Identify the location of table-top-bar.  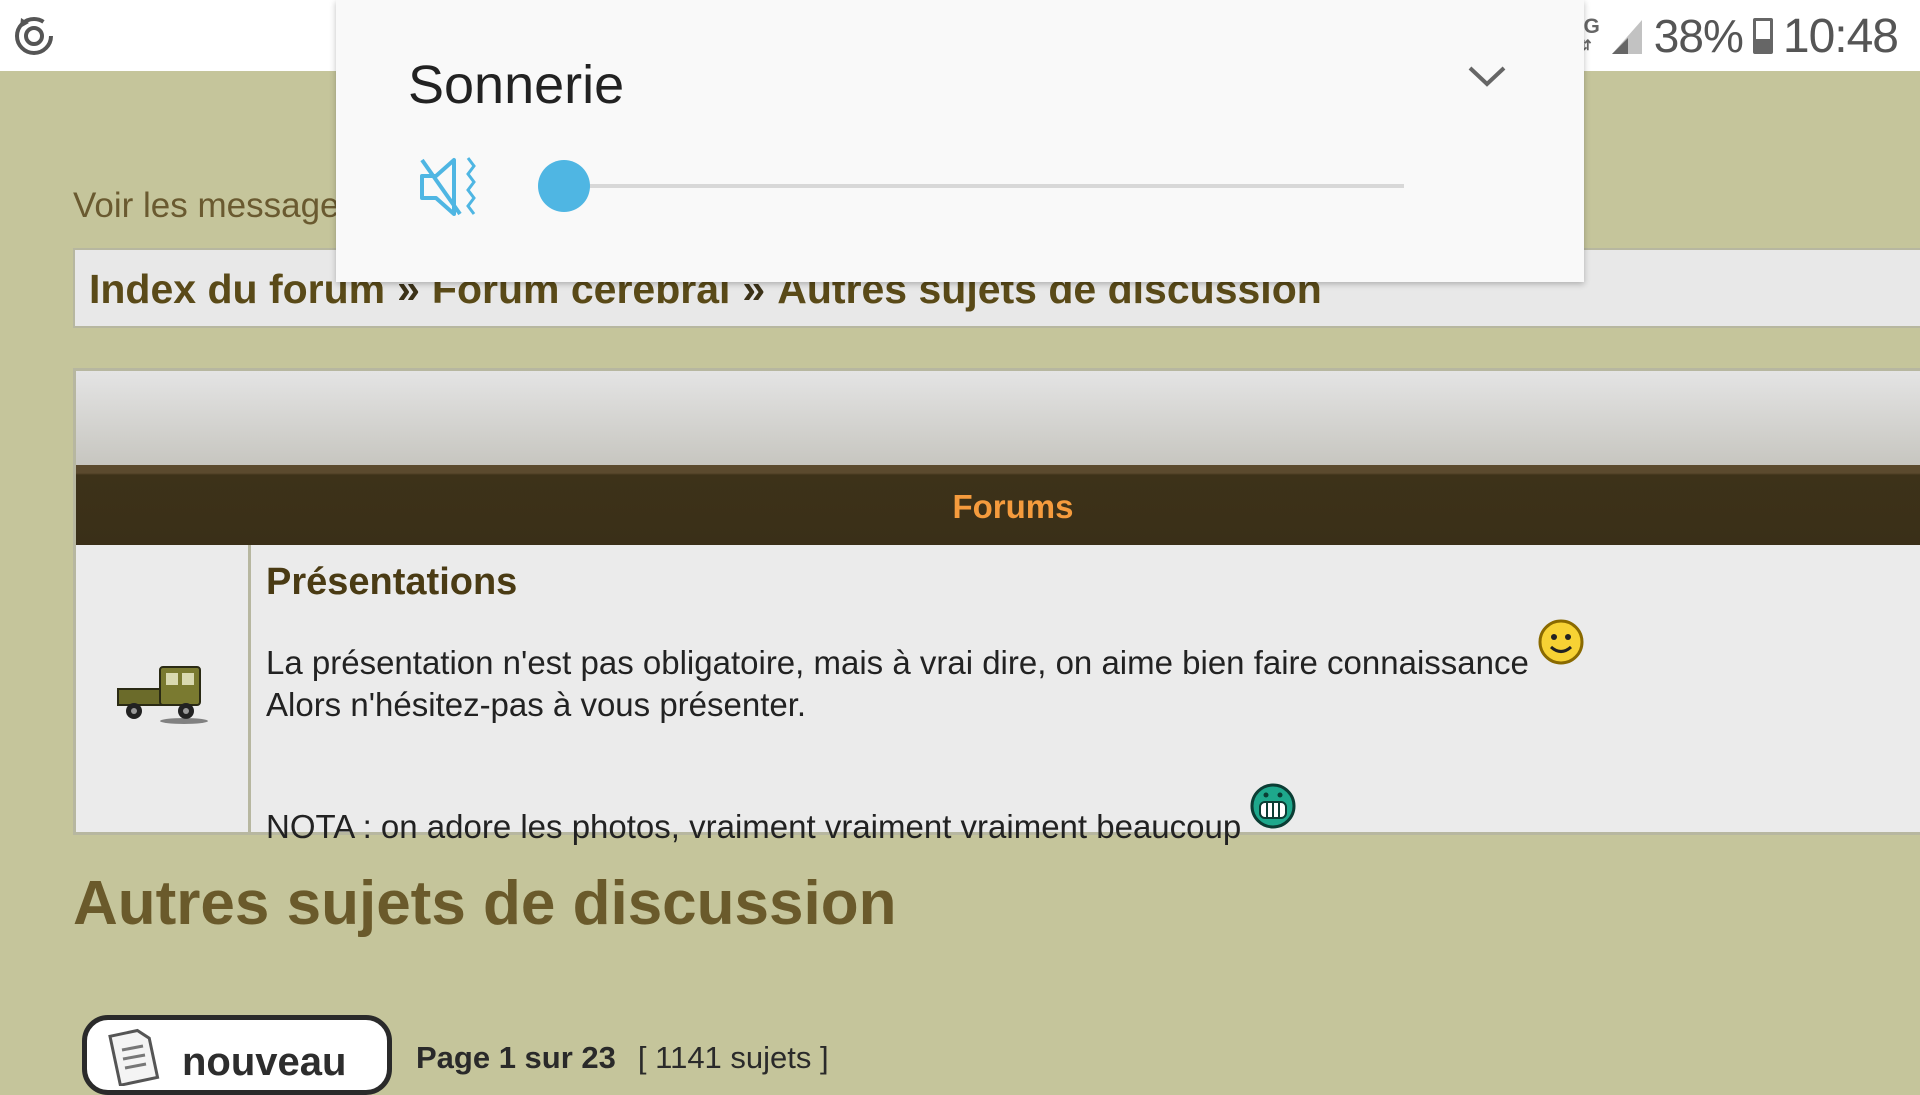
(998, 418).